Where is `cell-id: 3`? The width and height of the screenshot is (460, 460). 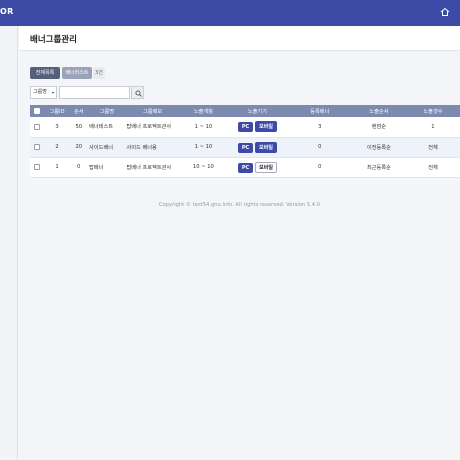
cell-id: 3 is located at coordinates (57, 127).